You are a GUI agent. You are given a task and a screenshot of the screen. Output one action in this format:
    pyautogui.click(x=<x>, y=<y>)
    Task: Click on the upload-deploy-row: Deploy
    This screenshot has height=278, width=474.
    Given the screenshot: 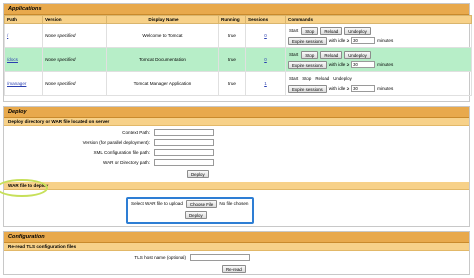 What is the action you would take?
    pyautogui.click(x=196, y=214)
    